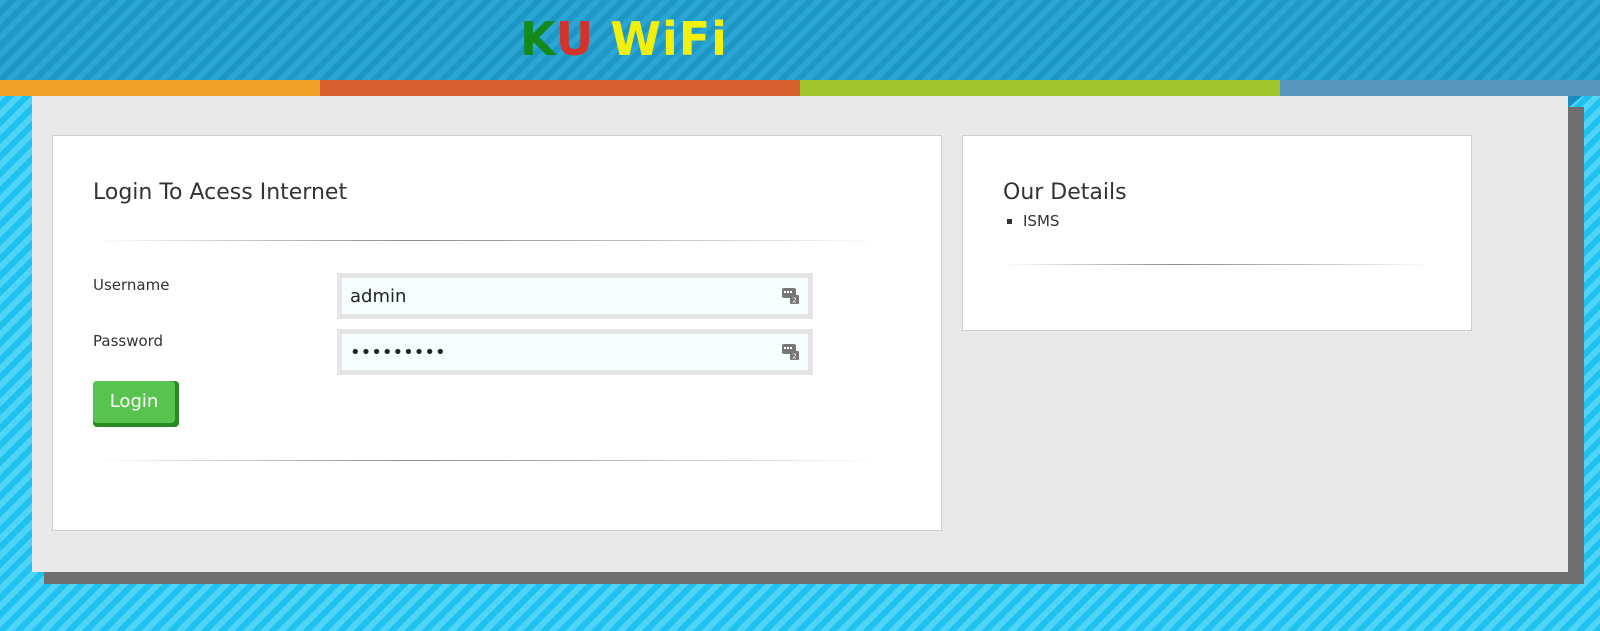 The width and height of the screenshot is (1600, 631). Describe the element at coordinates (1217, 233) in the screenshot. I see `details-panel: Our Details ISMS` at that location.